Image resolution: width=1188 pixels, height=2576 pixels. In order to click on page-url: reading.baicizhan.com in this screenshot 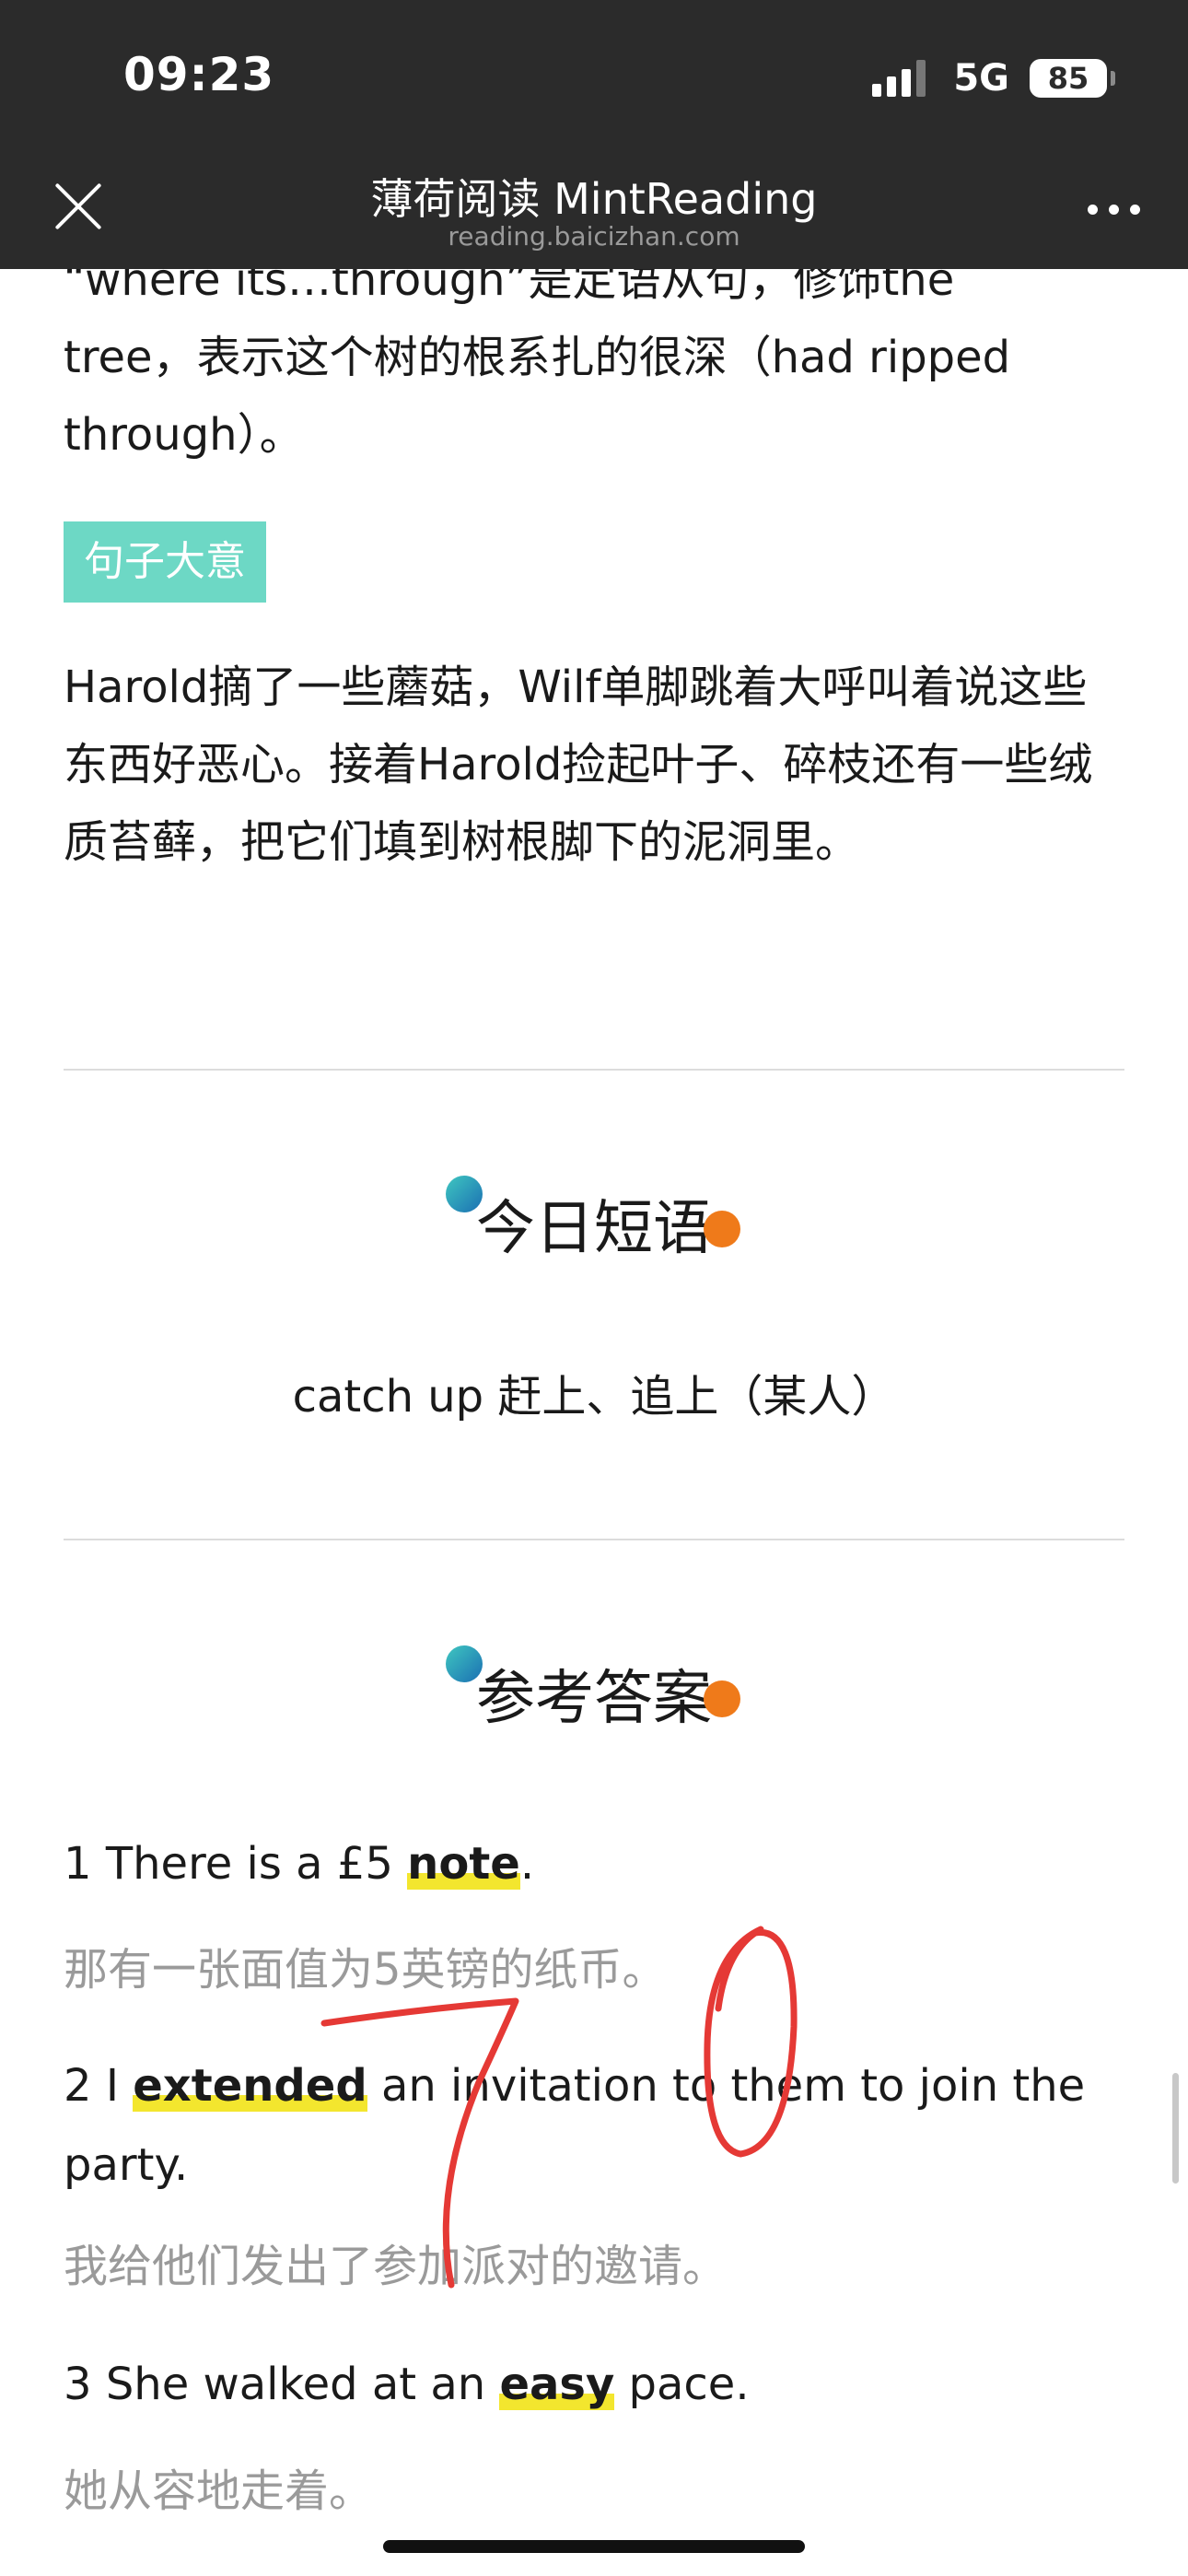, I will do `click(594, 236)`.